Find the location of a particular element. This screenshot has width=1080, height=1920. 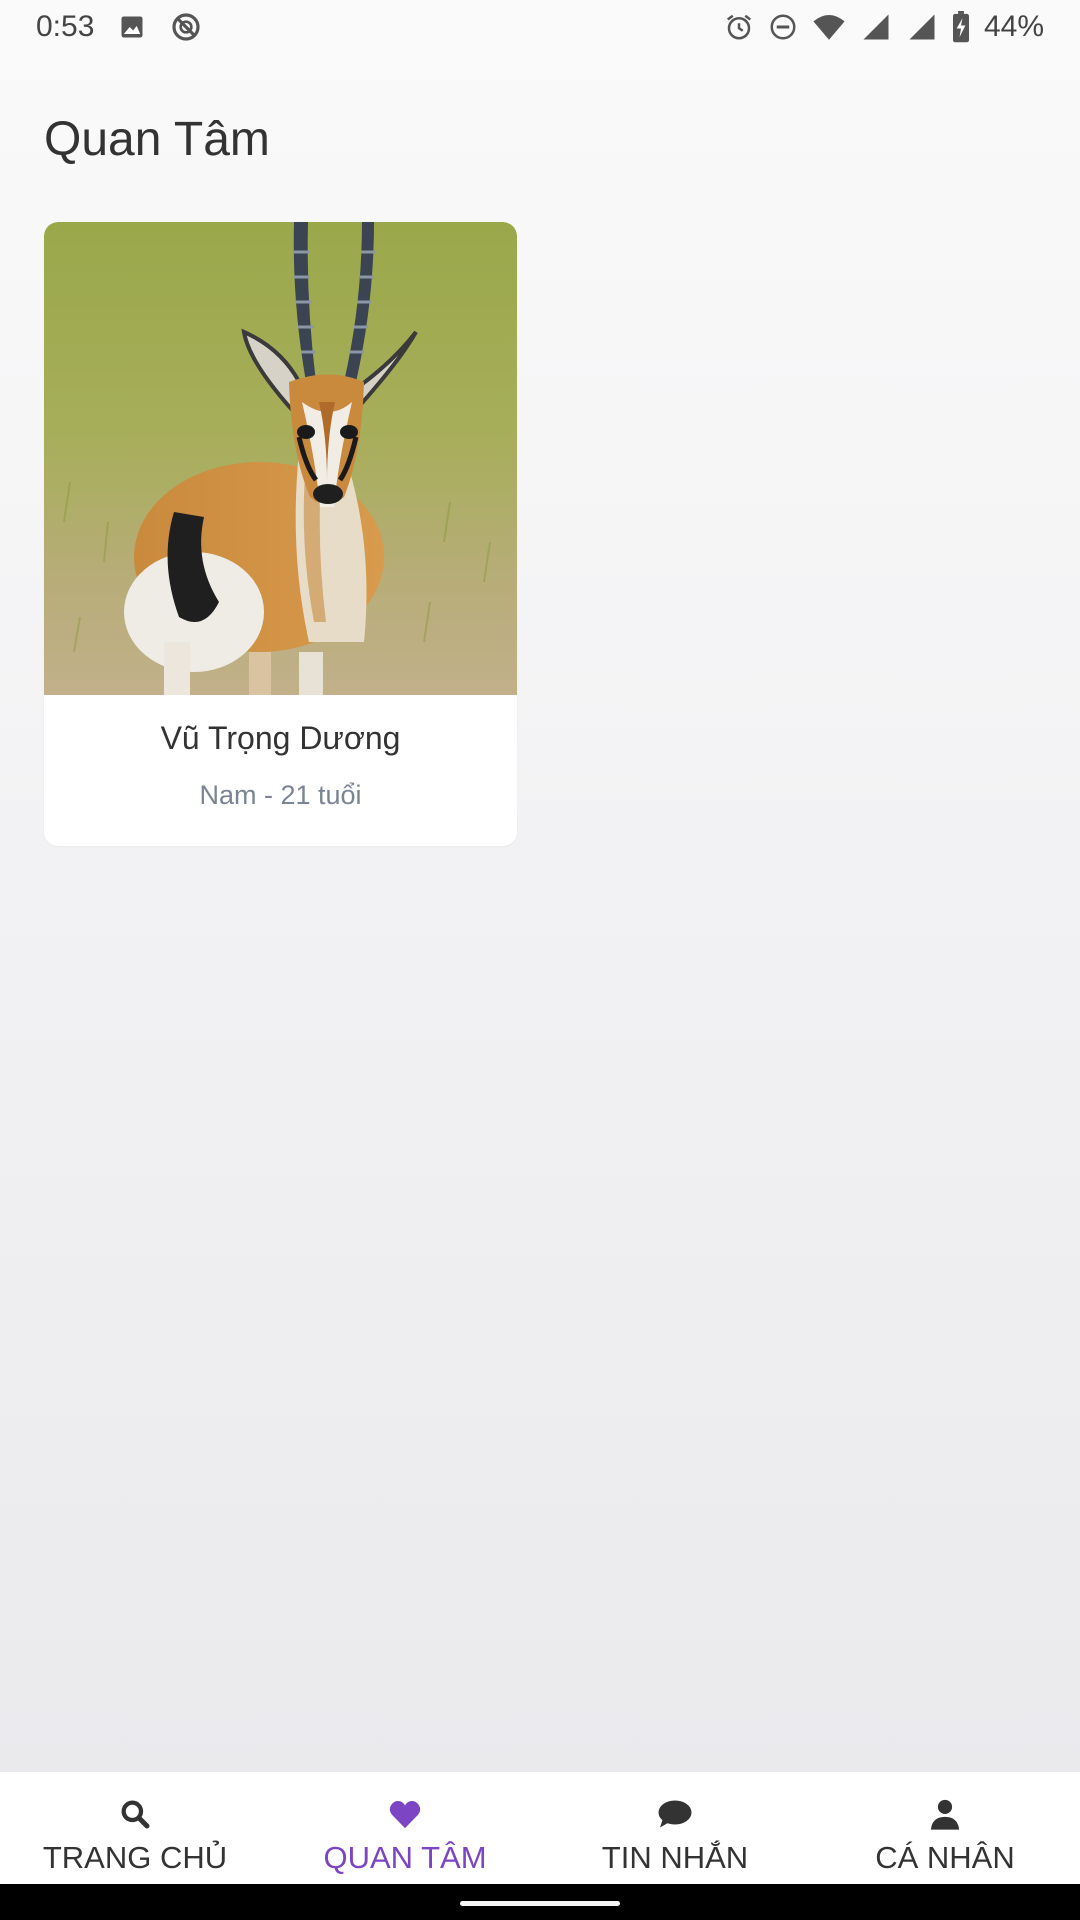

system-gesture-bar is located at coordinates (540, 1902).